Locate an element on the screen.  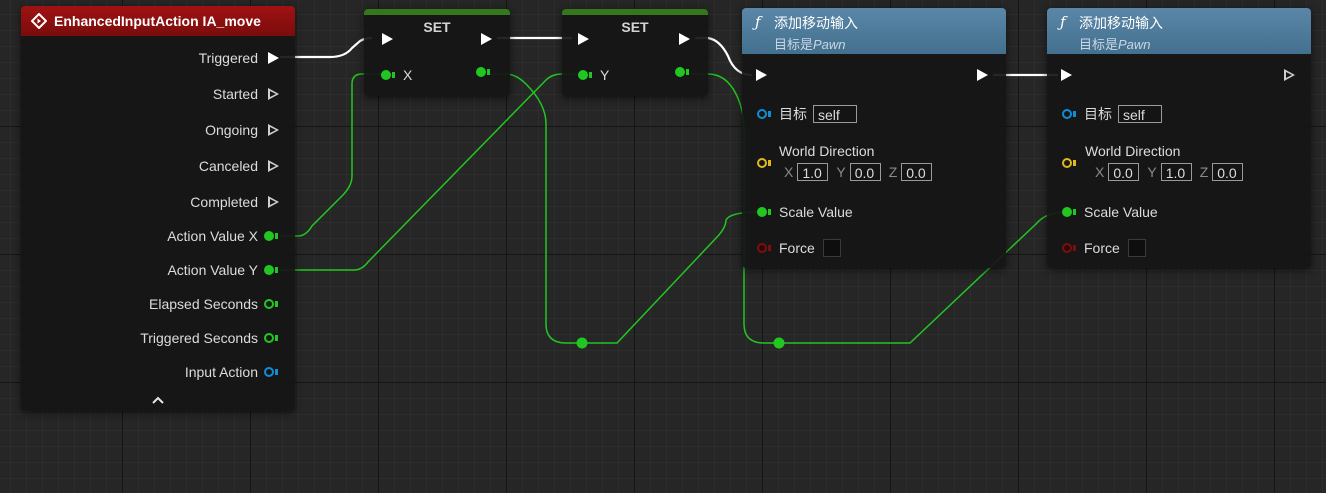
func-node-2-subtitle: 目标是Pawn is located at coordinates (1115, 43).